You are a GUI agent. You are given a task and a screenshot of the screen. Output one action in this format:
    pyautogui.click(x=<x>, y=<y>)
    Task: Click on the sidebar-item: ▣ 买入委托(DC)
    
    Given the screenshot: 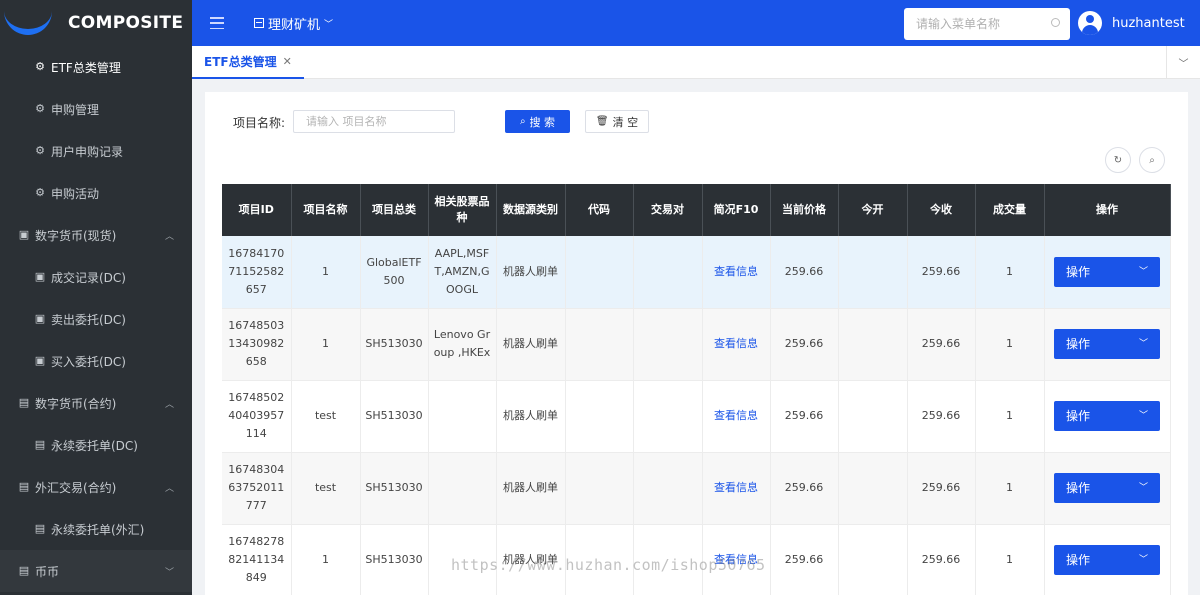 What is the action you would take?
    pyautogui.click(x=96, y=361)
    